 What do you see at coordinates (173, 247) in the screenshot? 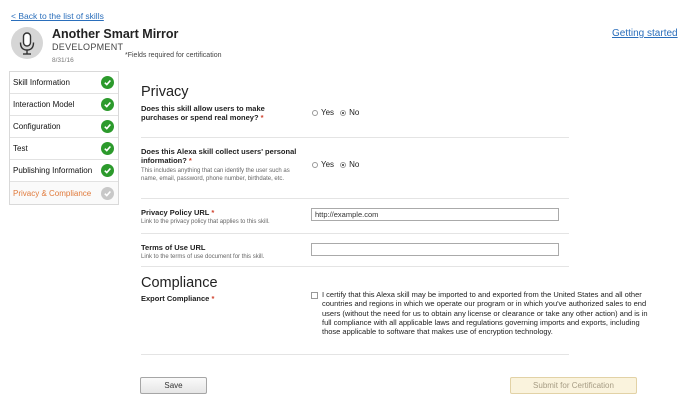
I see `terms-of-use-label: Terms of Use URL` at bounding box center [173, 247].